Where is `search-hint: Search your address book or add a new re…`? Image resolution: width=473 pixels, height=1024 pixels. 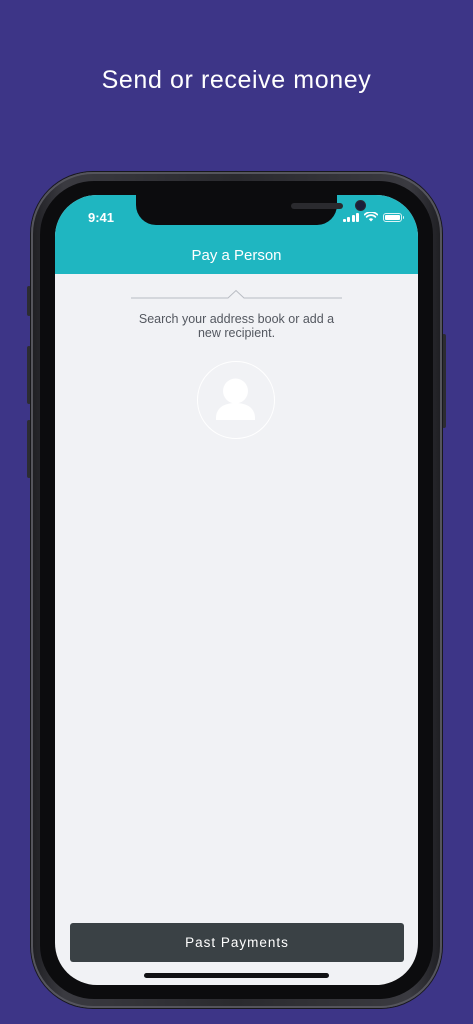 search-hint: Search your address book or add a new re… is located at coordinates (236, 326).